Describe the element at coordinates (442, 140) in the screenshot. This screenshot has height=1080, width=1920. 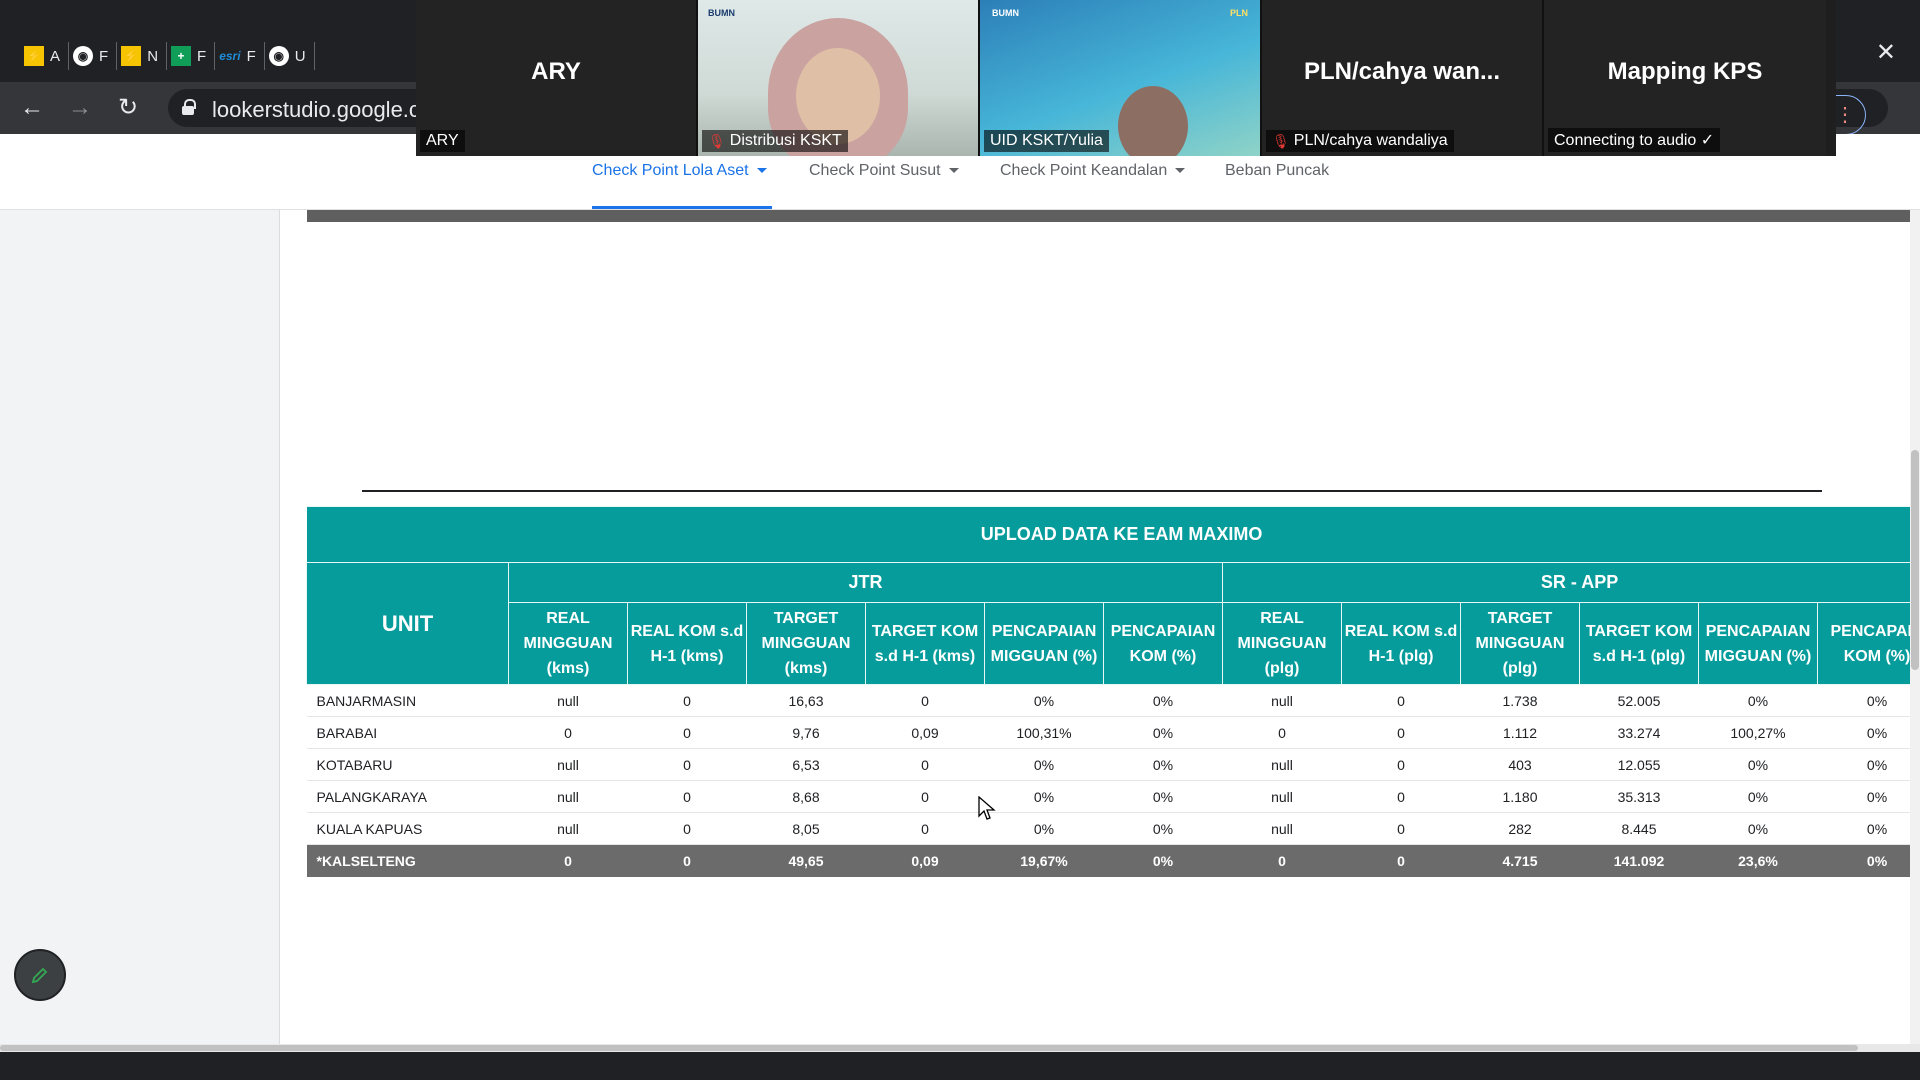
I see `participant-label-text: ARY` at that location.